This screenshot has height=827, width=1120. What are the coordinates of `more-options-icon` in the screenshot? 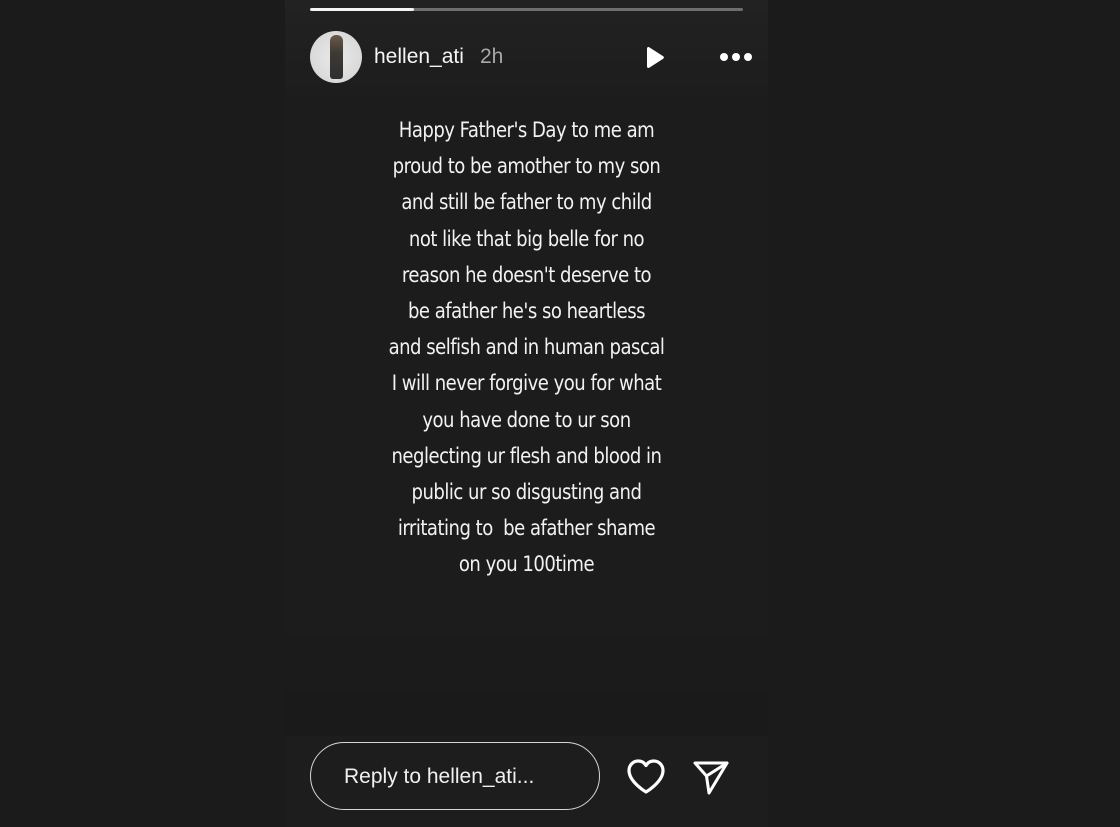 It's located at (736, 57).